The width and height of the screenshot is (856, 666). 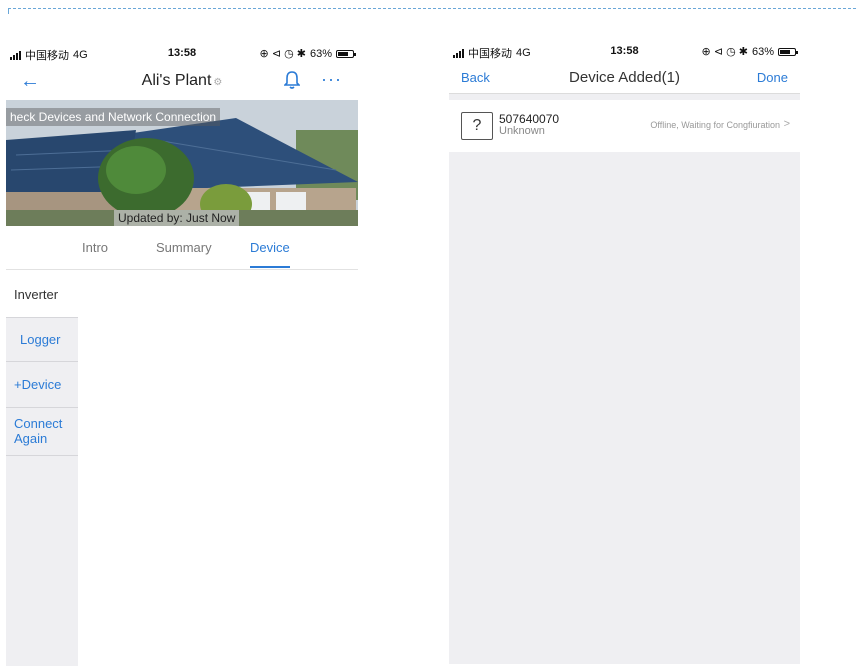 What do you see at coordinates (95, 247) in the screenshot?
I see `tab-intro: Intro` at bounding box center [95, 247].